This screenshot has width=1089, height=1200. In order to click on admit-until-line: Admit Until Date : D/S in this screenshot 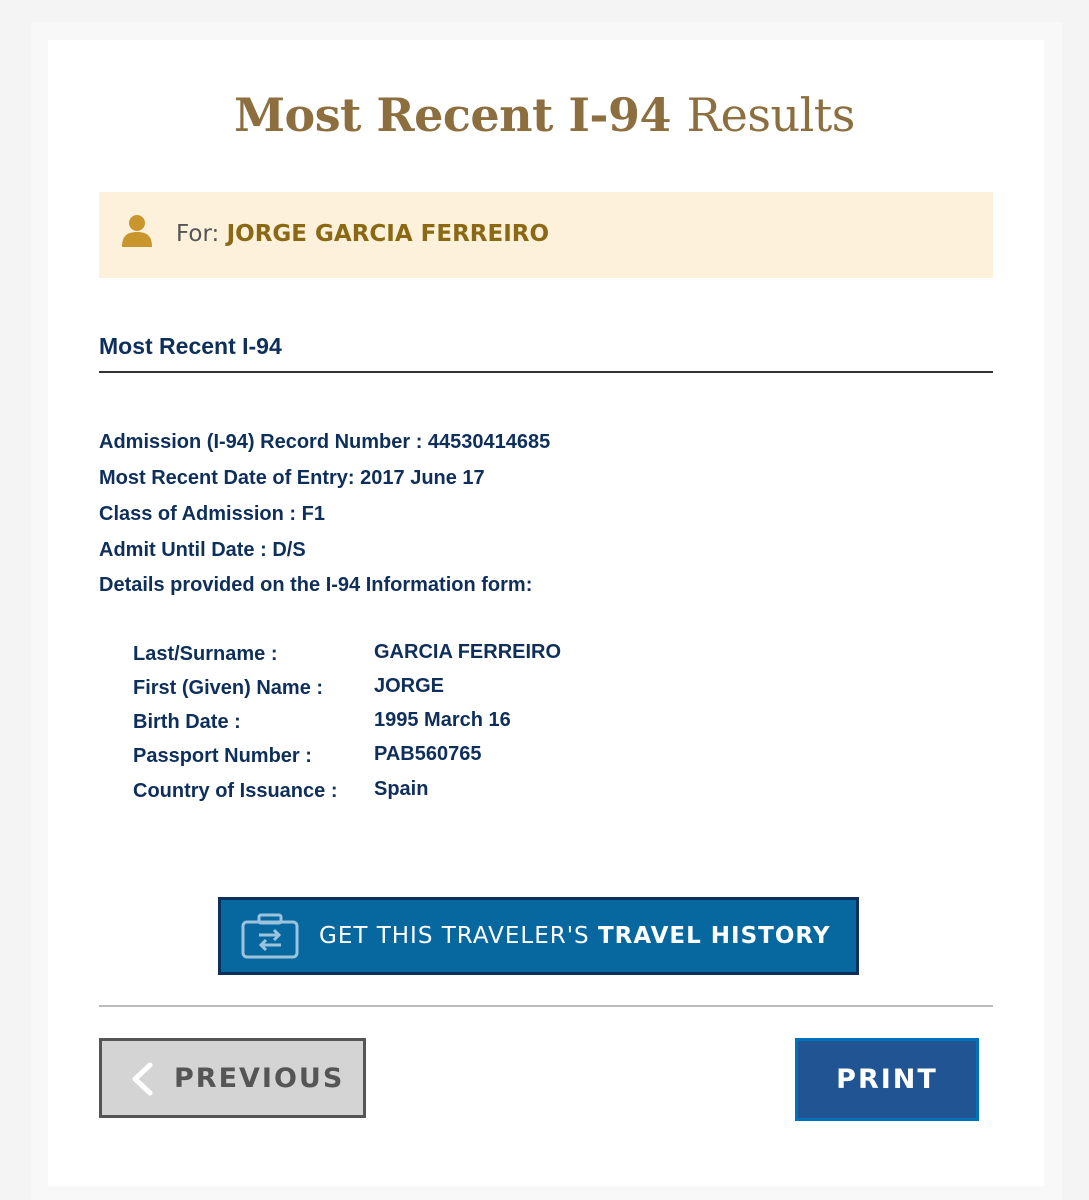, I will do `click(202, 550)`.